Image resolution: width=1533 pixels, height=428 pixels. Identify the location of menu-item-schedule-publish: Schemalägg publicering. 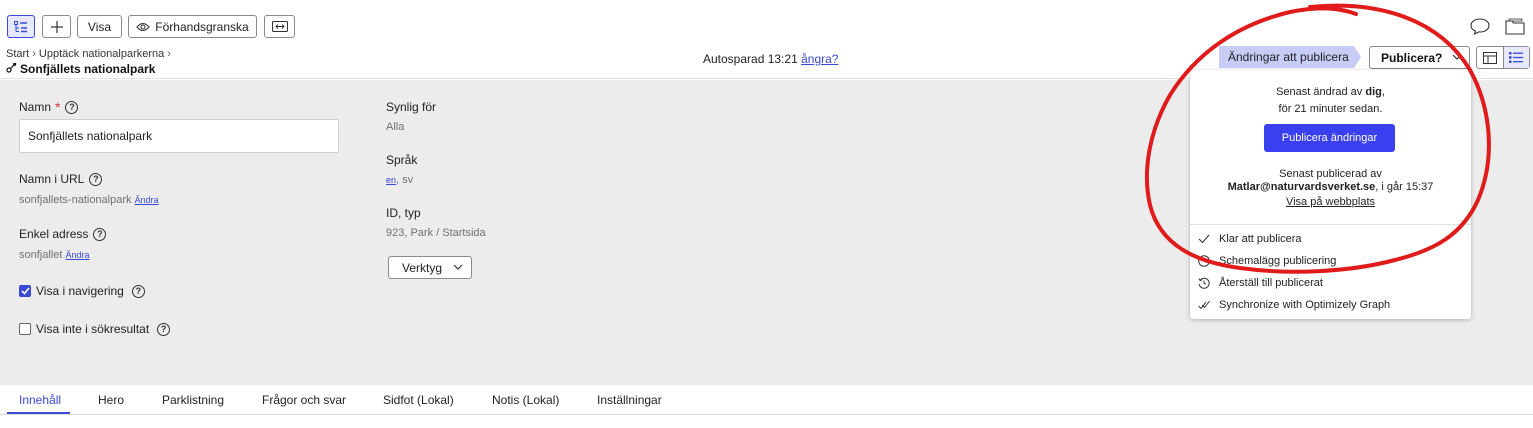
(1267, 261).